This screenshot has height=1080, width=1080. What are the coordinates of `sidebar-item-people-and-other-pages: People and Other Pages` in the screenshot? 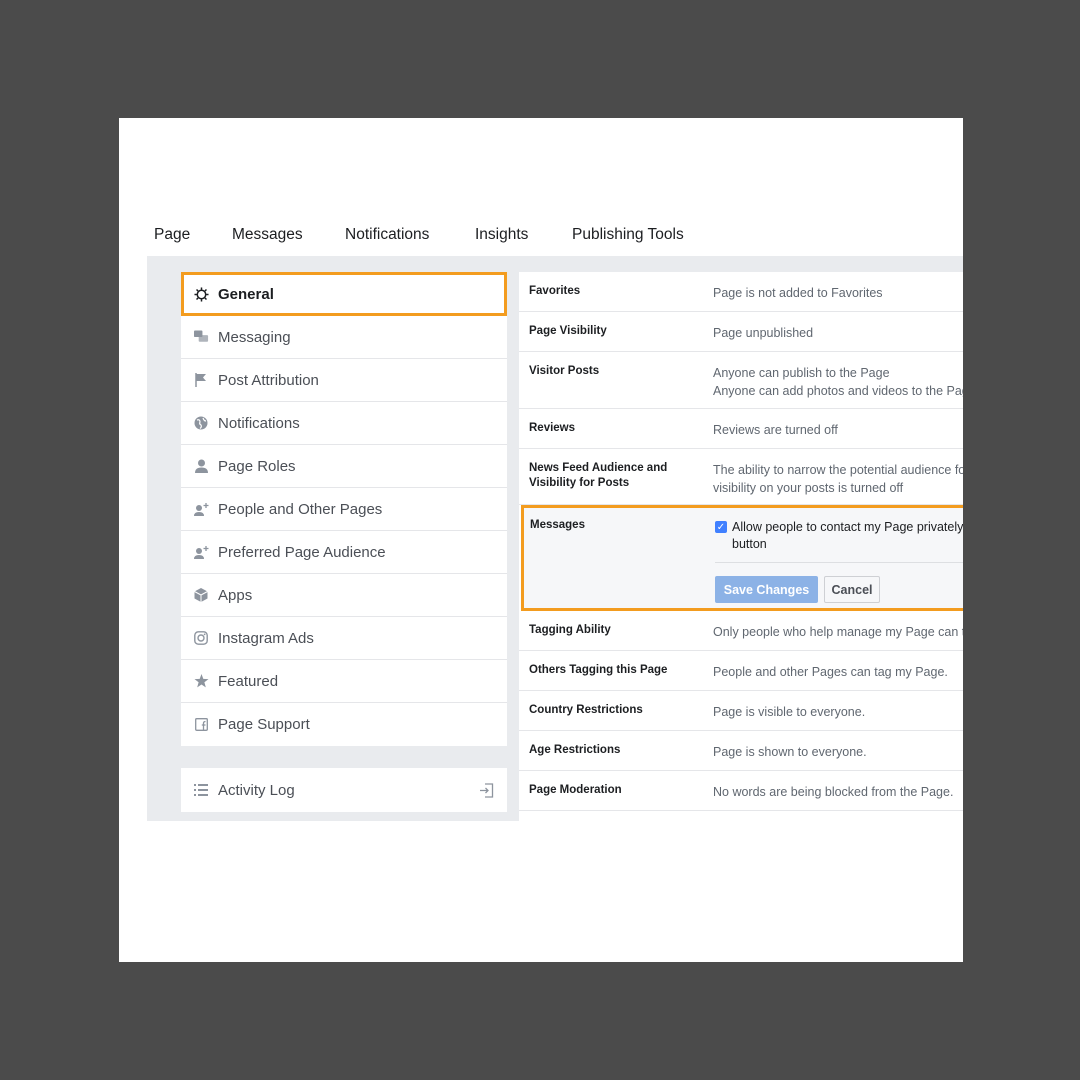 It's located at (344, 509).